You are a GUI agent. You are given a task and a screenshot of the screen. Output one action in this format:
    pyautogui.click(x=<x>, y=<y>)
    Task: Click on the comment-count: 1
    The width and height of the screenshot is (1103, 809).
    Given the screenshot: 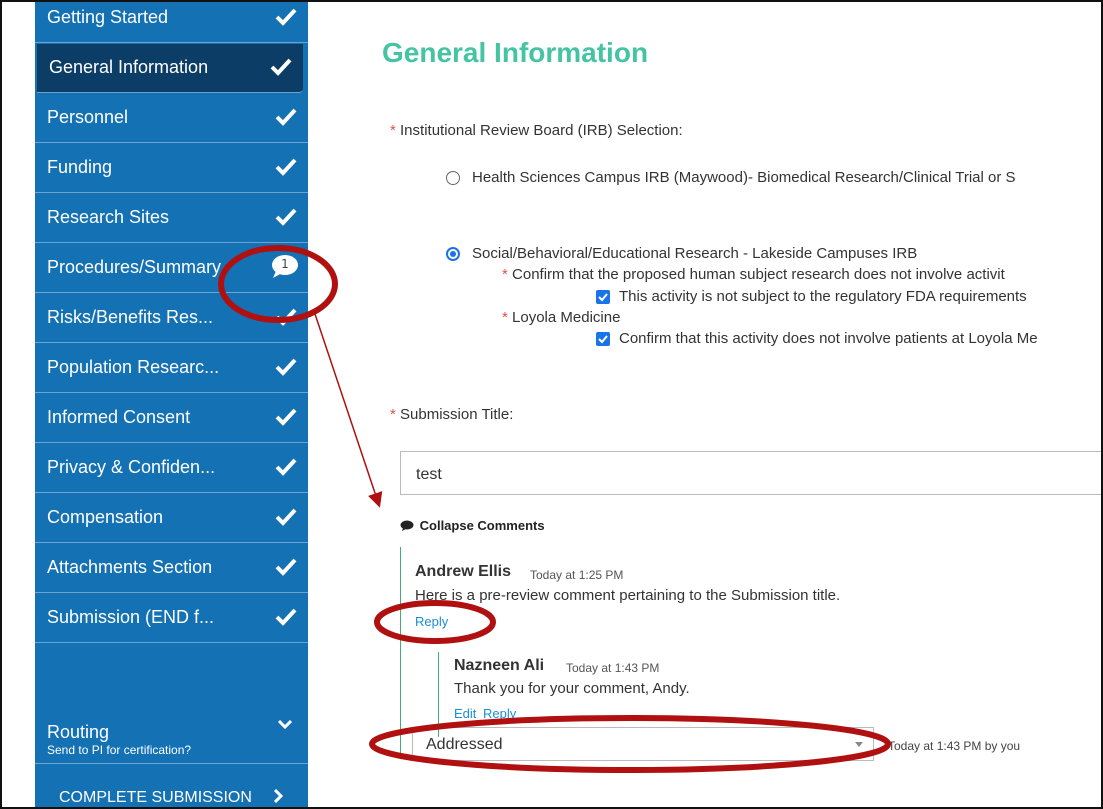 What is the action you would take?
    pyautogui.click(x=285, y=264)
    